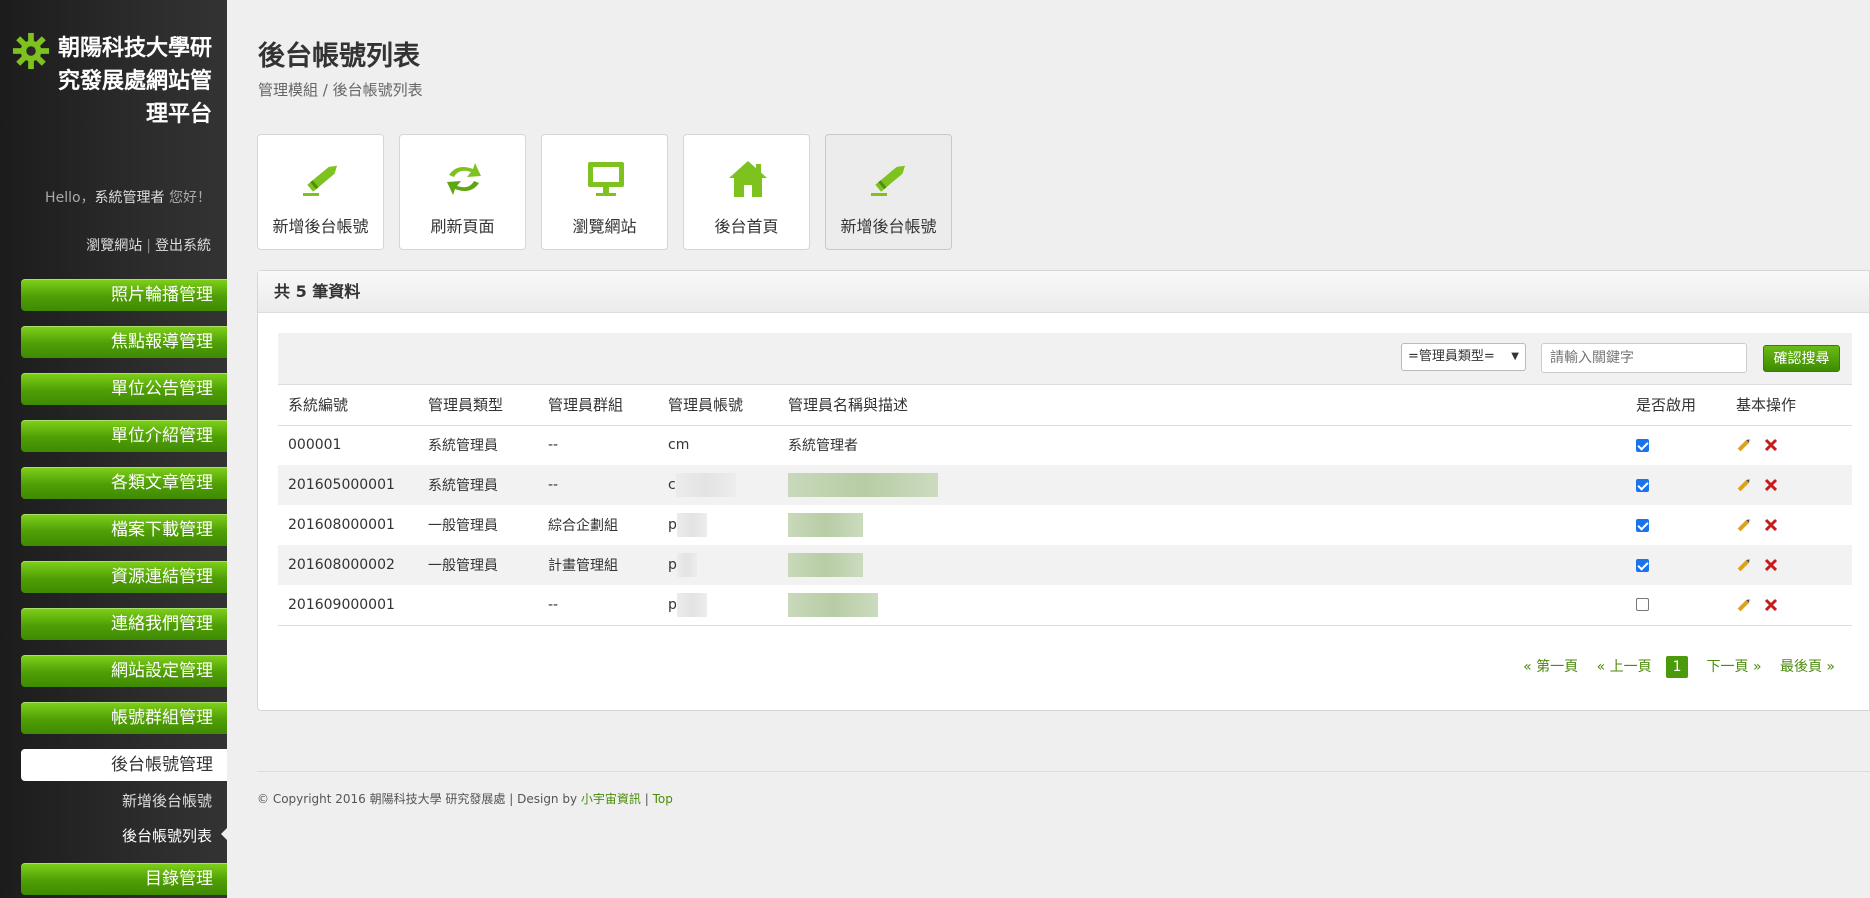 This screenshot has height=898, width=1870. Describe the element at coordinates (1065, 605) in the screenshot. I see `table-row: 201609000001 -- p` at that location.